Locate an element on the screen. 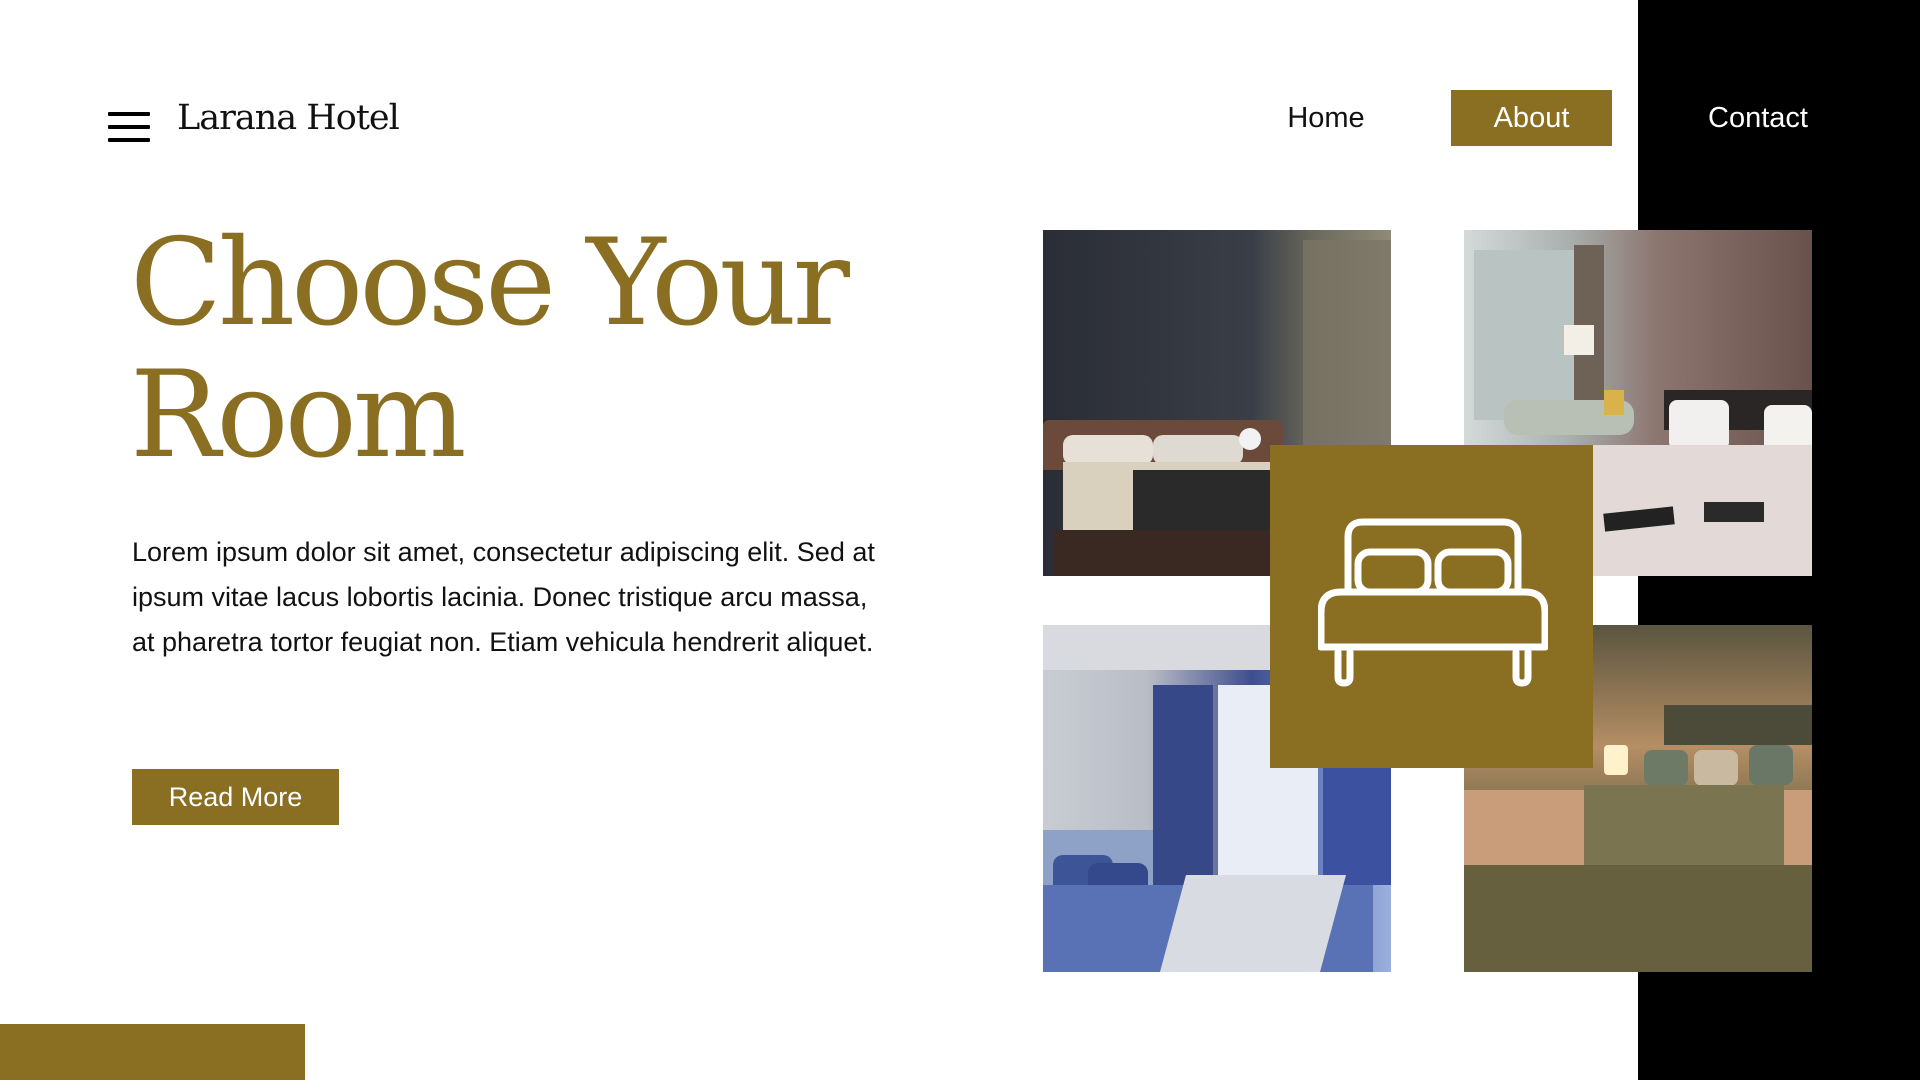  brand-name: Larana Hotel is located at coordinates (288, 118).